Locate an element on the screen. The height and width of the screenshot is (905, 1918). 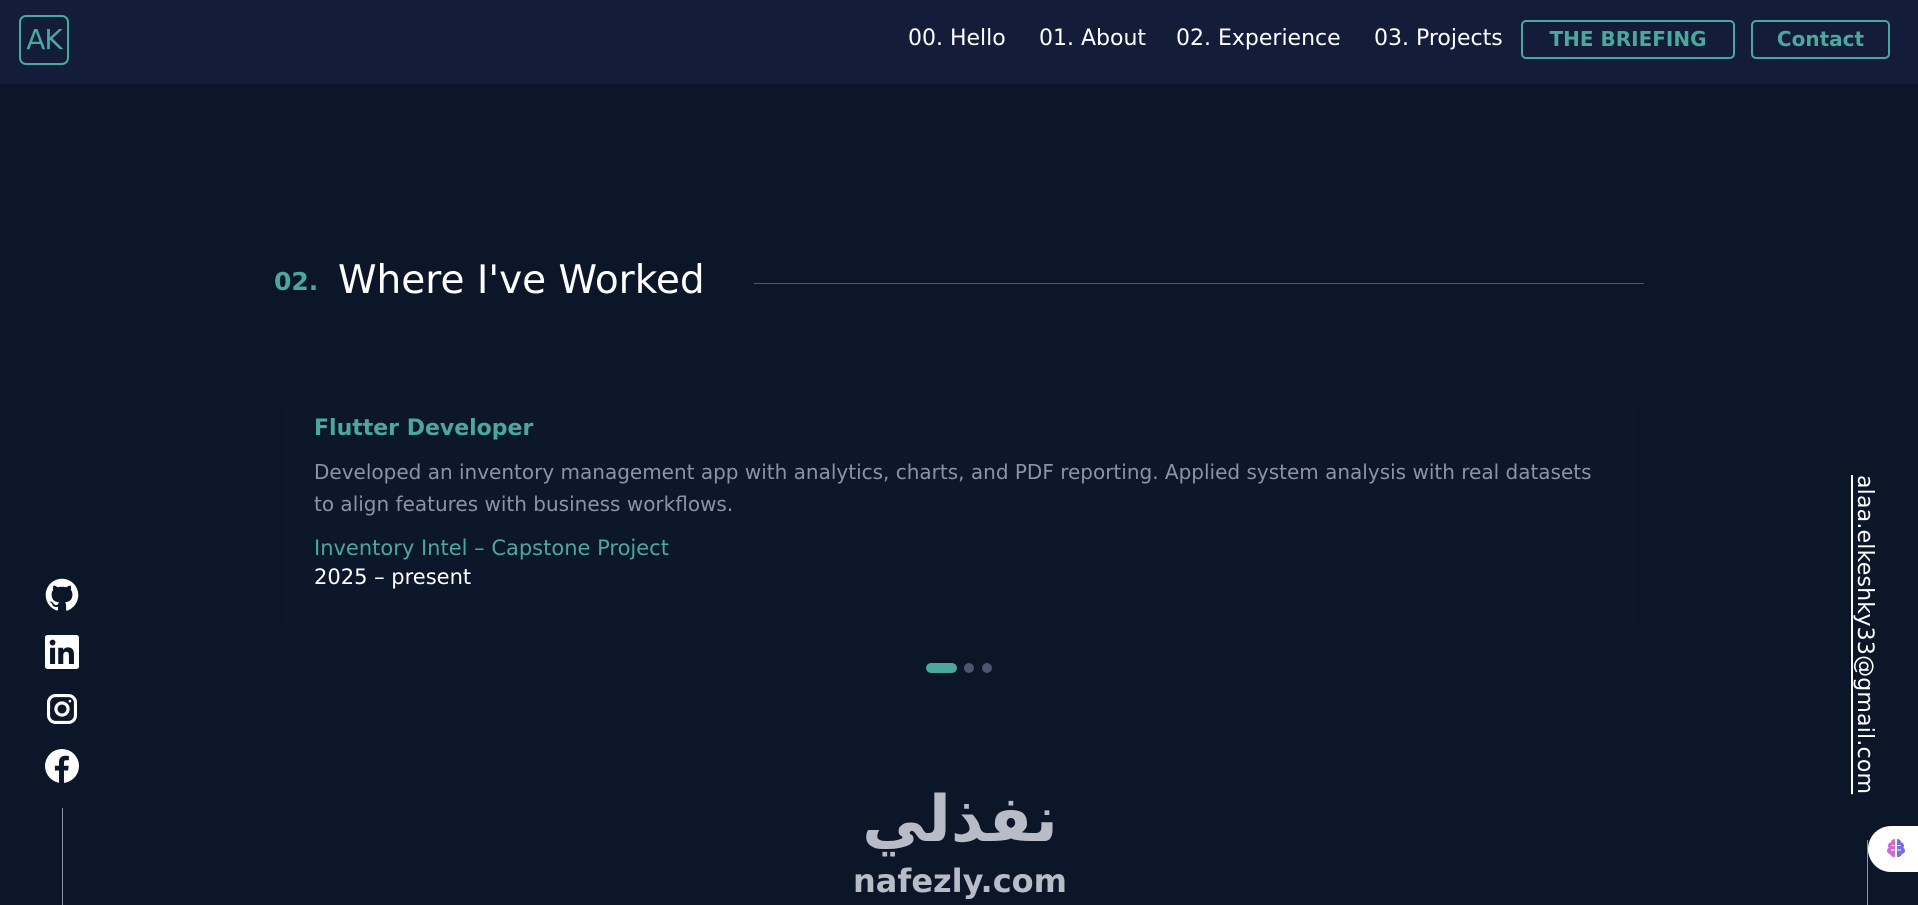
facebook-icon is located at coordinates (62, 766).